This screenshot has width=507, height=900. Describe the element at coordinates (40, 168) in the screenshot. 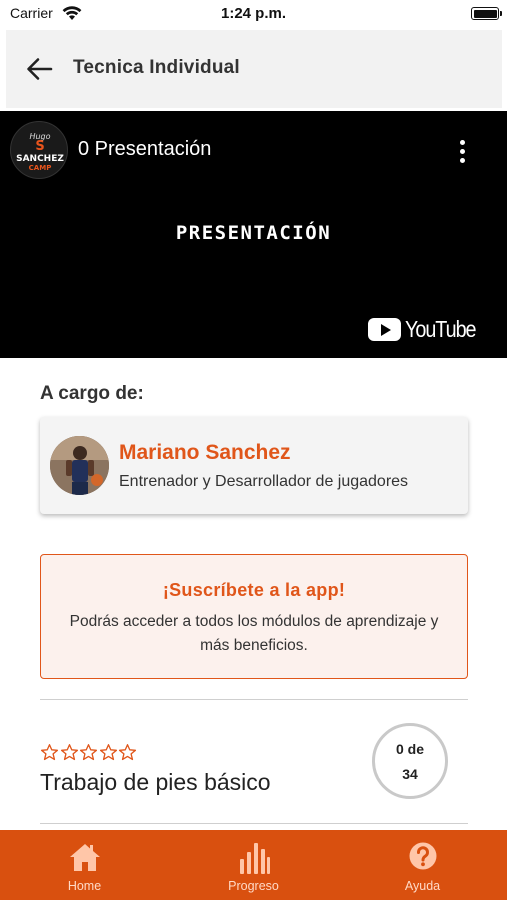

I see `channel-logo-text: CAMP` at that location.